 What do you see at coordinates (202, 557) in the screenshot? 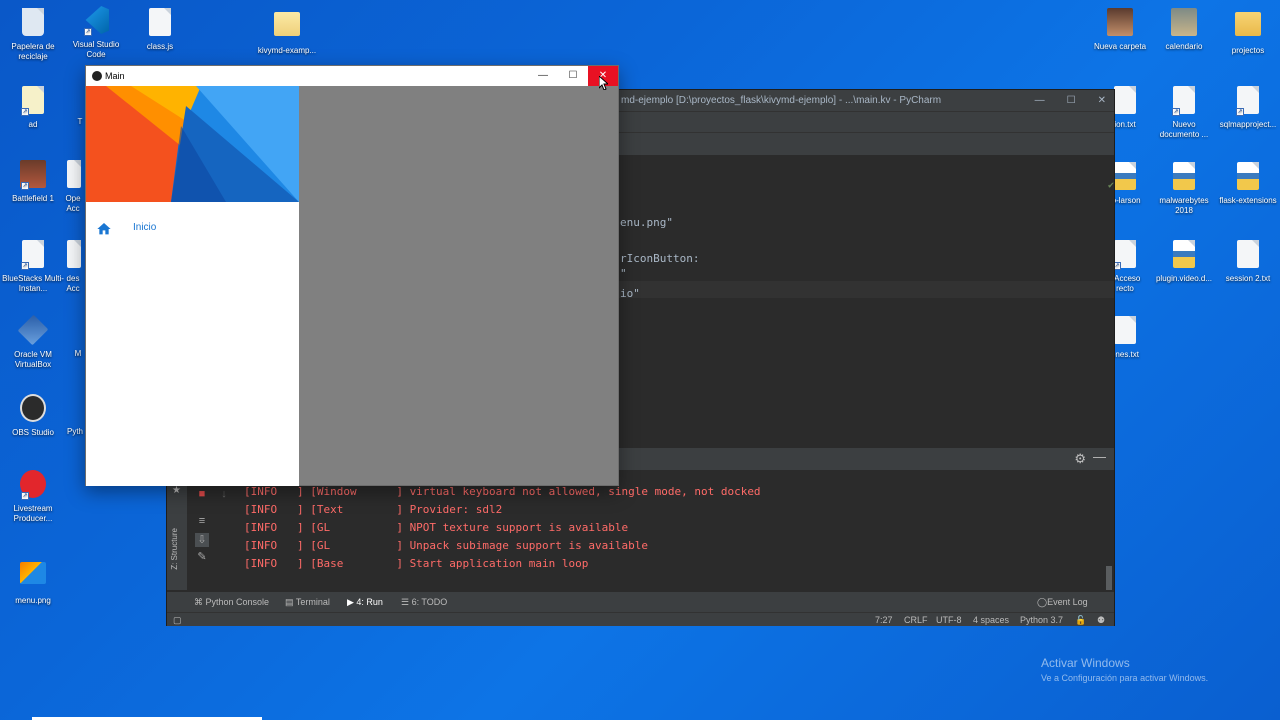
I see `pin-icon: ✎` at bounding box center [202, 557].